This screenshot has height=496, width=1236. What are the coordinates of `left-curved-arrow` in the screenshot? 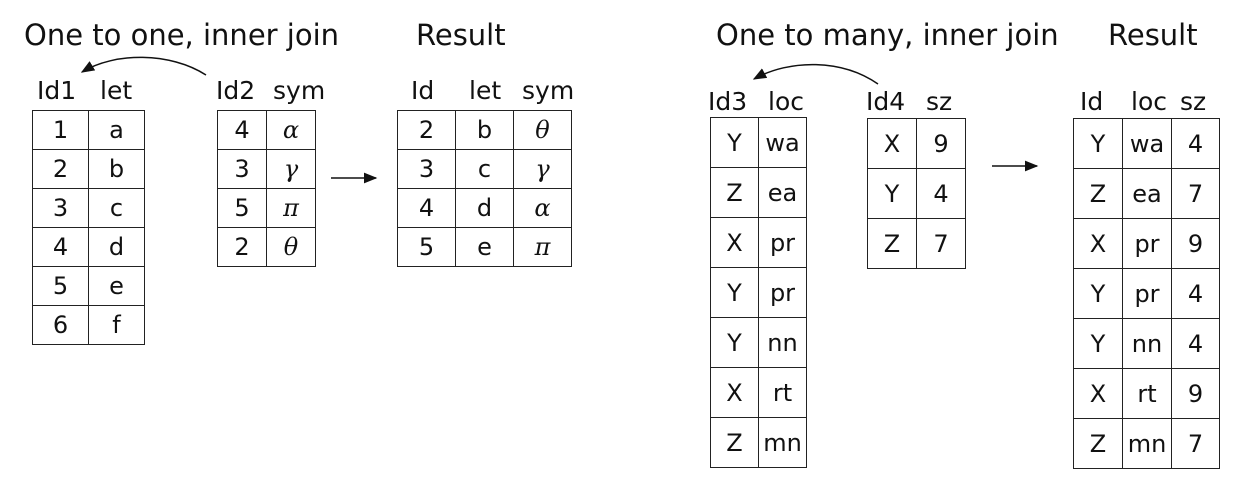 It's located at (143, 66).